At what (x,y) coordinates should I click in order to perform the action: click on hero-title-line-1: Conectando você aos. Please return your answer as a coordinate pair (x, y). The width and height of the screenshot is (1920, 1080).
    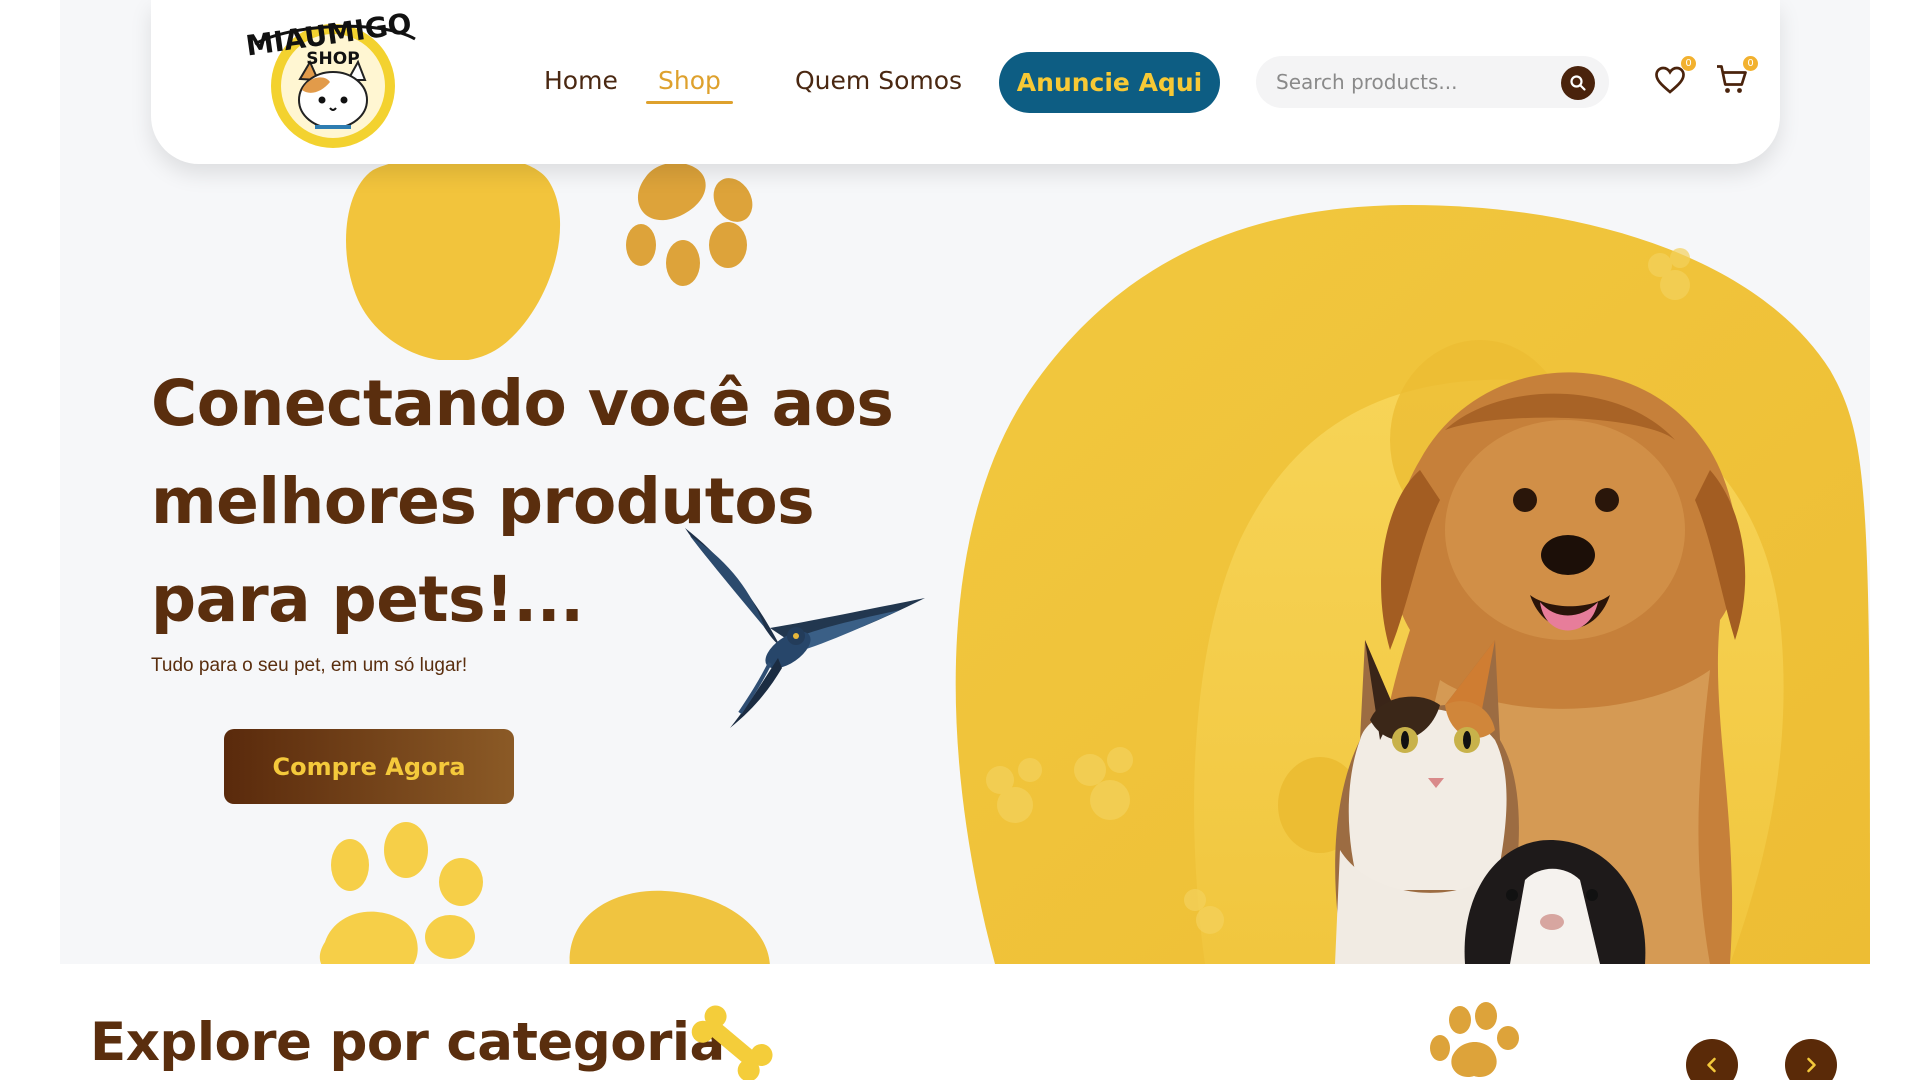
    Looking at the image, I should click on (522, 403).